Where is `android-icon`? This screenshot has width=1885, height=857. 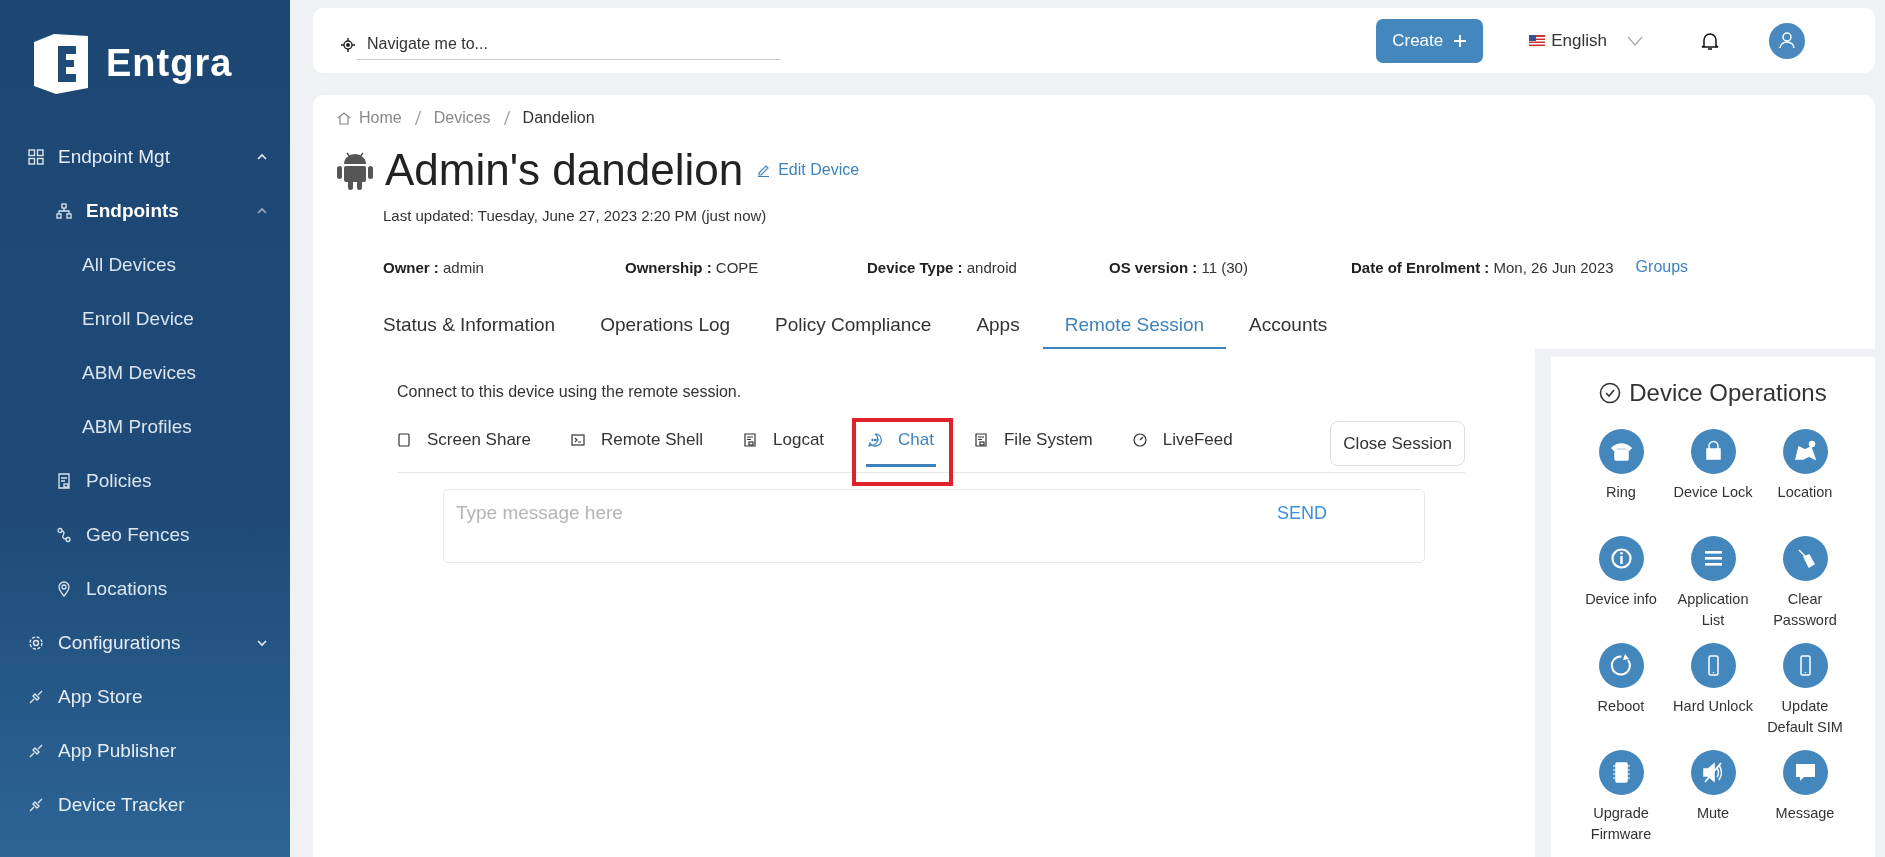
android-icon is located at coordinates (355, 170).